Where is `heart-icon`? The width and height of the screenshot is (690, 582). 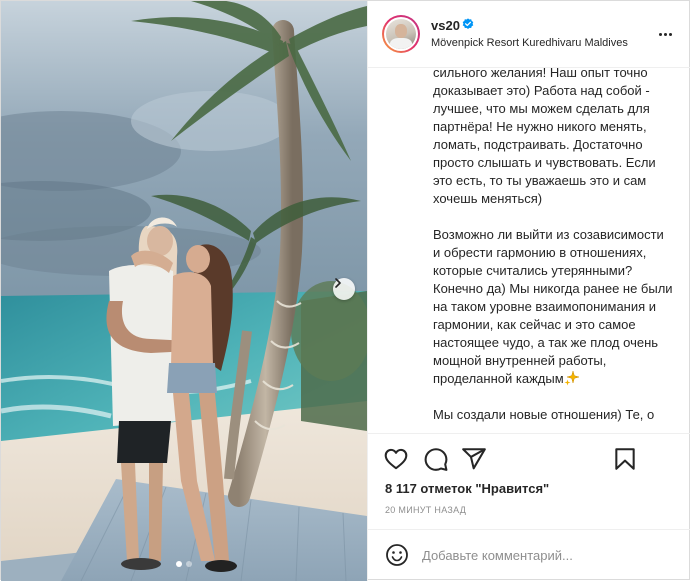 heart-icon is located at coordinates (396, 459).